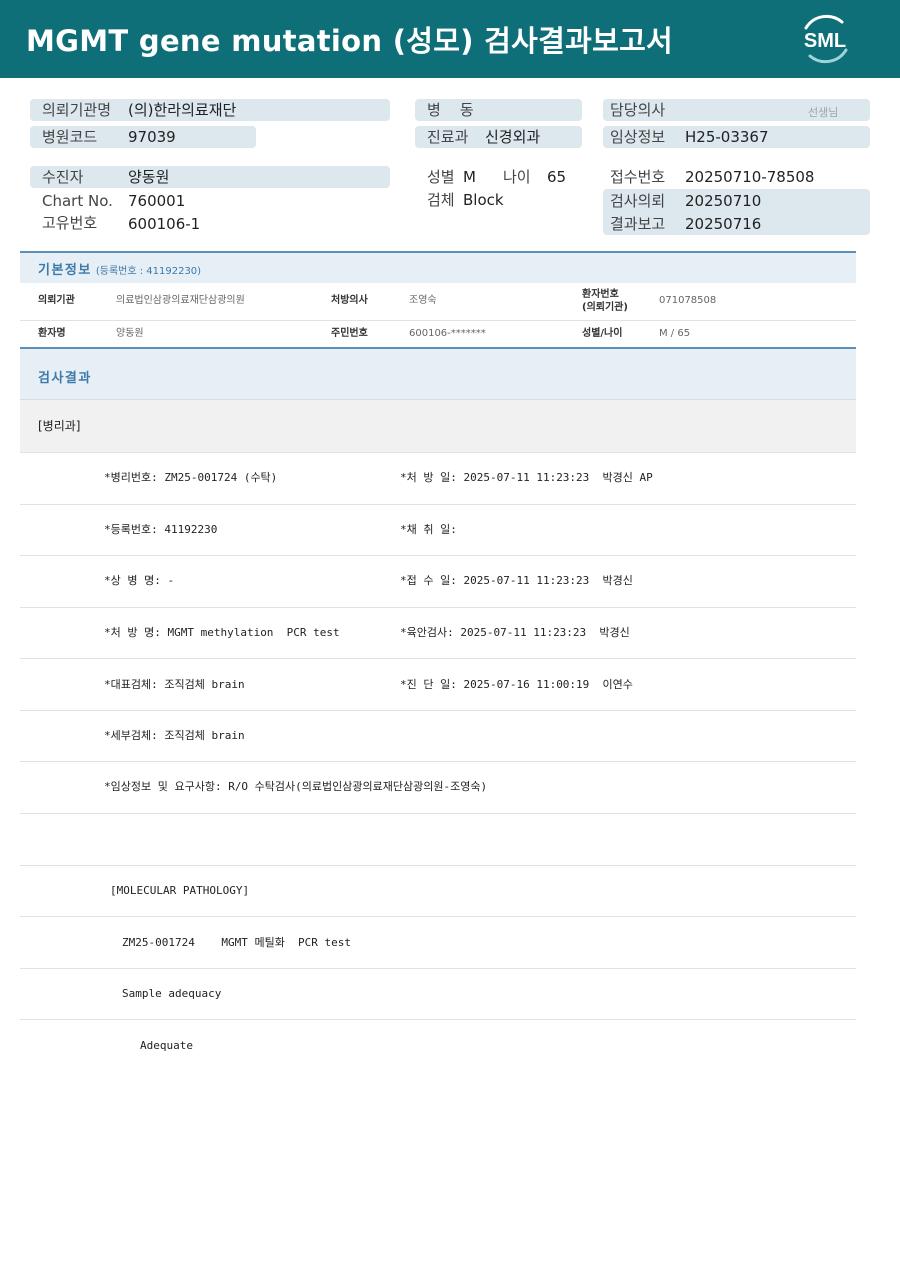 The height and width of the screenshot is (1271, 900). I want to click on sample-adequacy-value: Adequate, so click(166, 1045).